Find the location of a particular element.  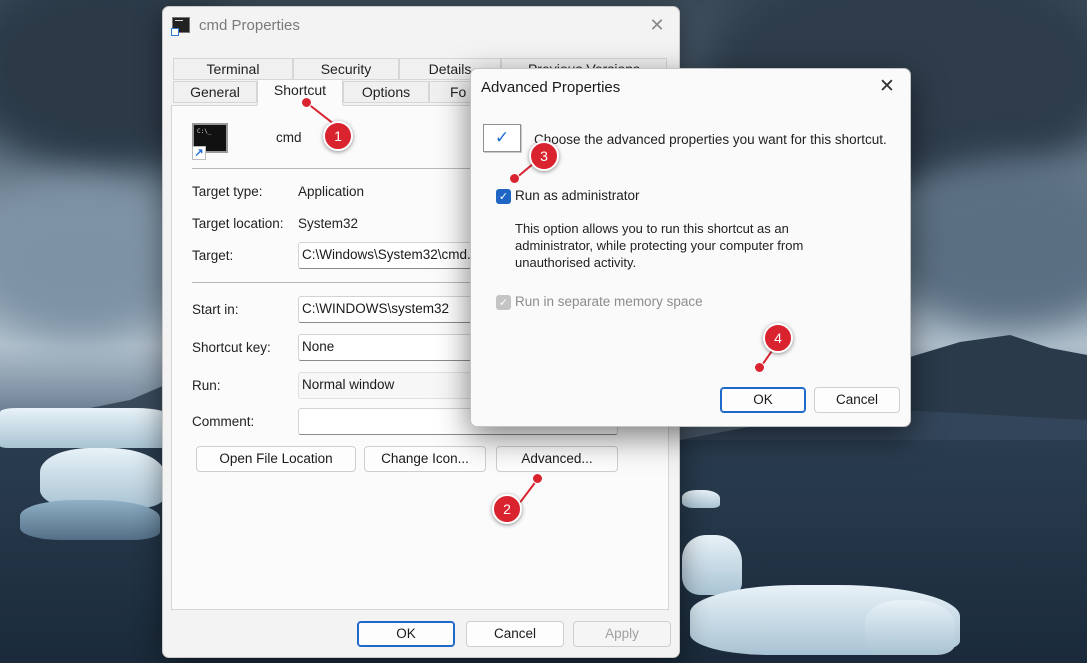

shortcut-key-label: Shortcut key: is located at coordinates (231, 347).